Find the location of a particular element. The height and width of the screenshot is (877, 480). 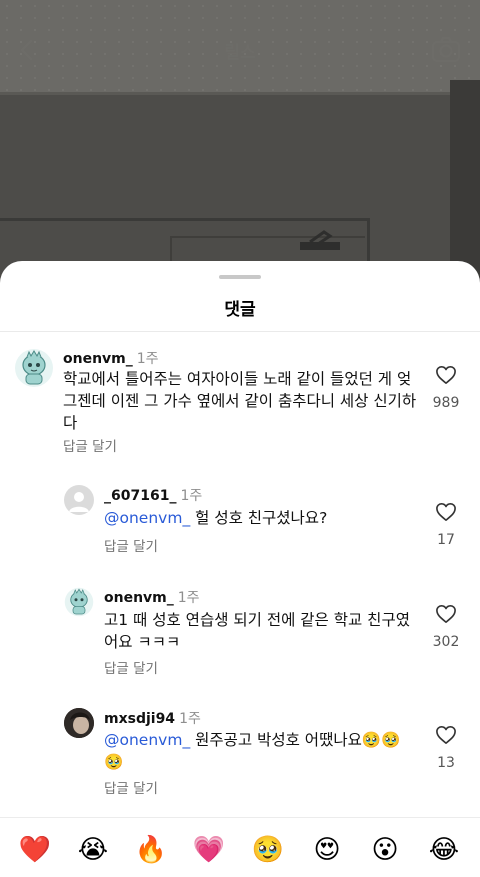

comment-text: @onenvm_ 헐 성호 친구셨나요? is located at coordinates (264, 518).